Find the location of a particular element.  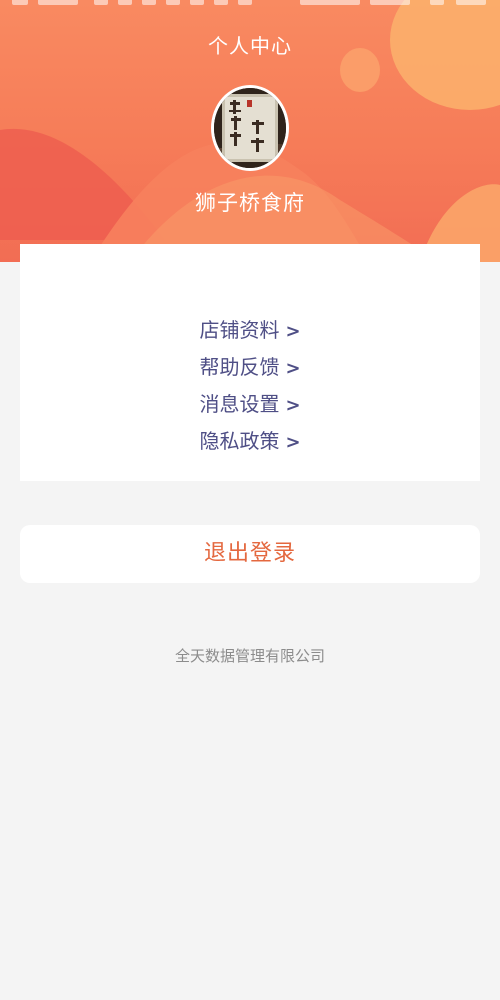

avatar is located at coordinates (250, 128).